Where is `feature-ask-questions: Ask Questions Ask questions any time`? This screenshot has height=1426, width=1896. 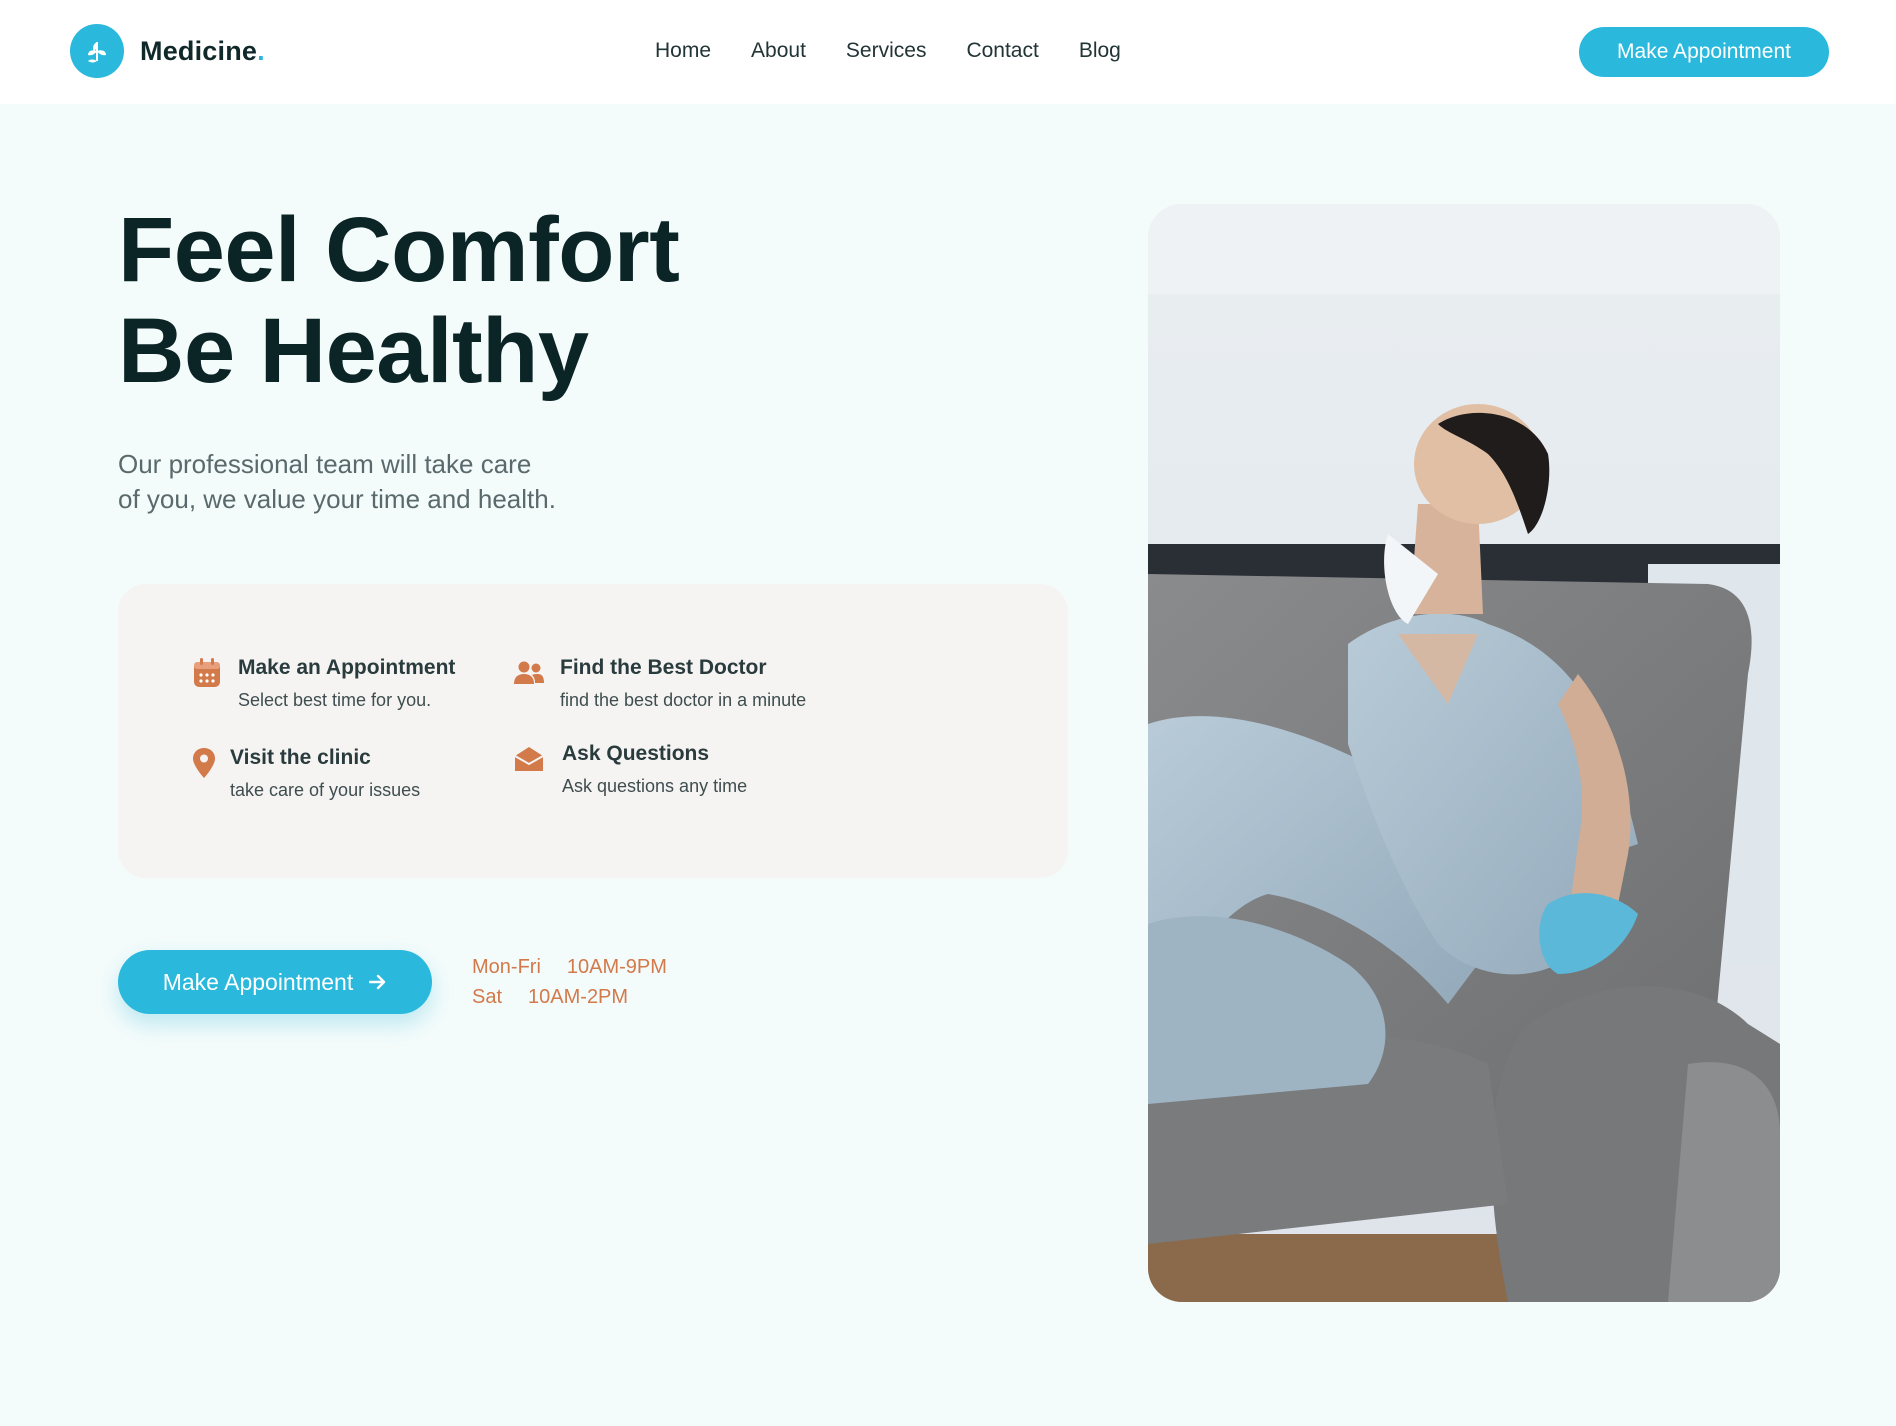 feature-ask-questions: Ask Questions Ask questions any time is located at coordinates (629, 770).